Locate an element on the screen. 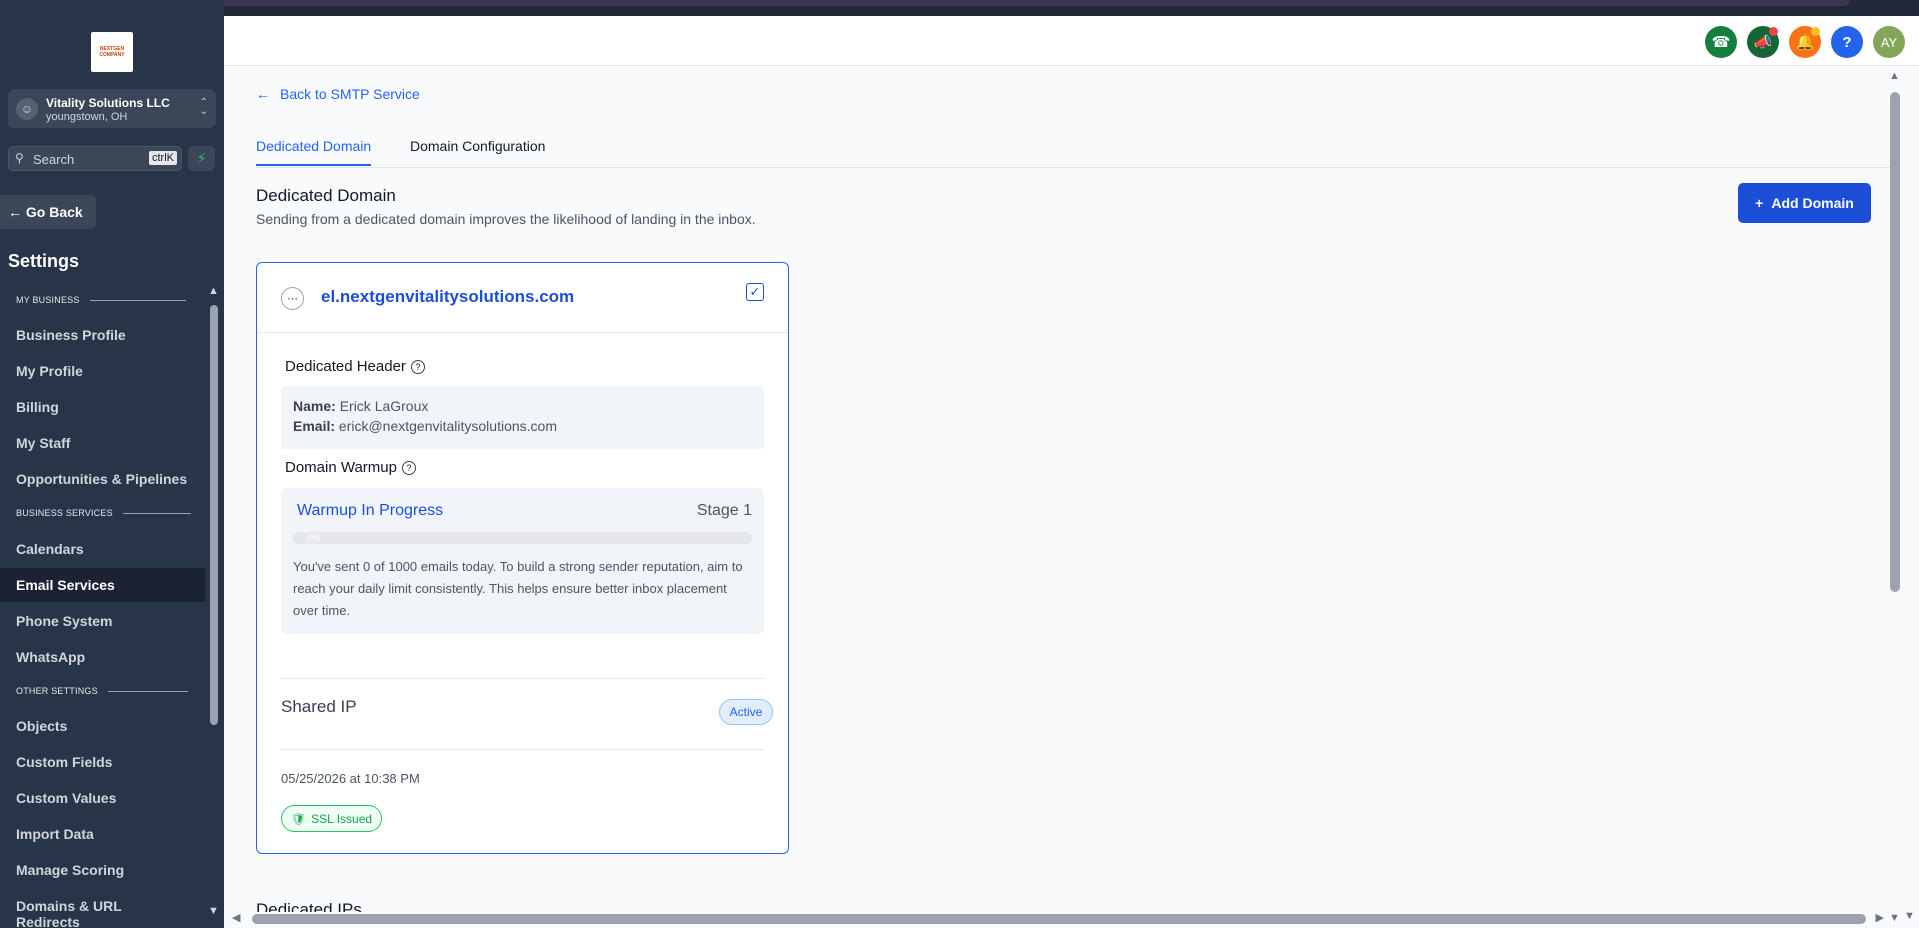  phone-button: ☎ is located at coordinates (1721, 42).